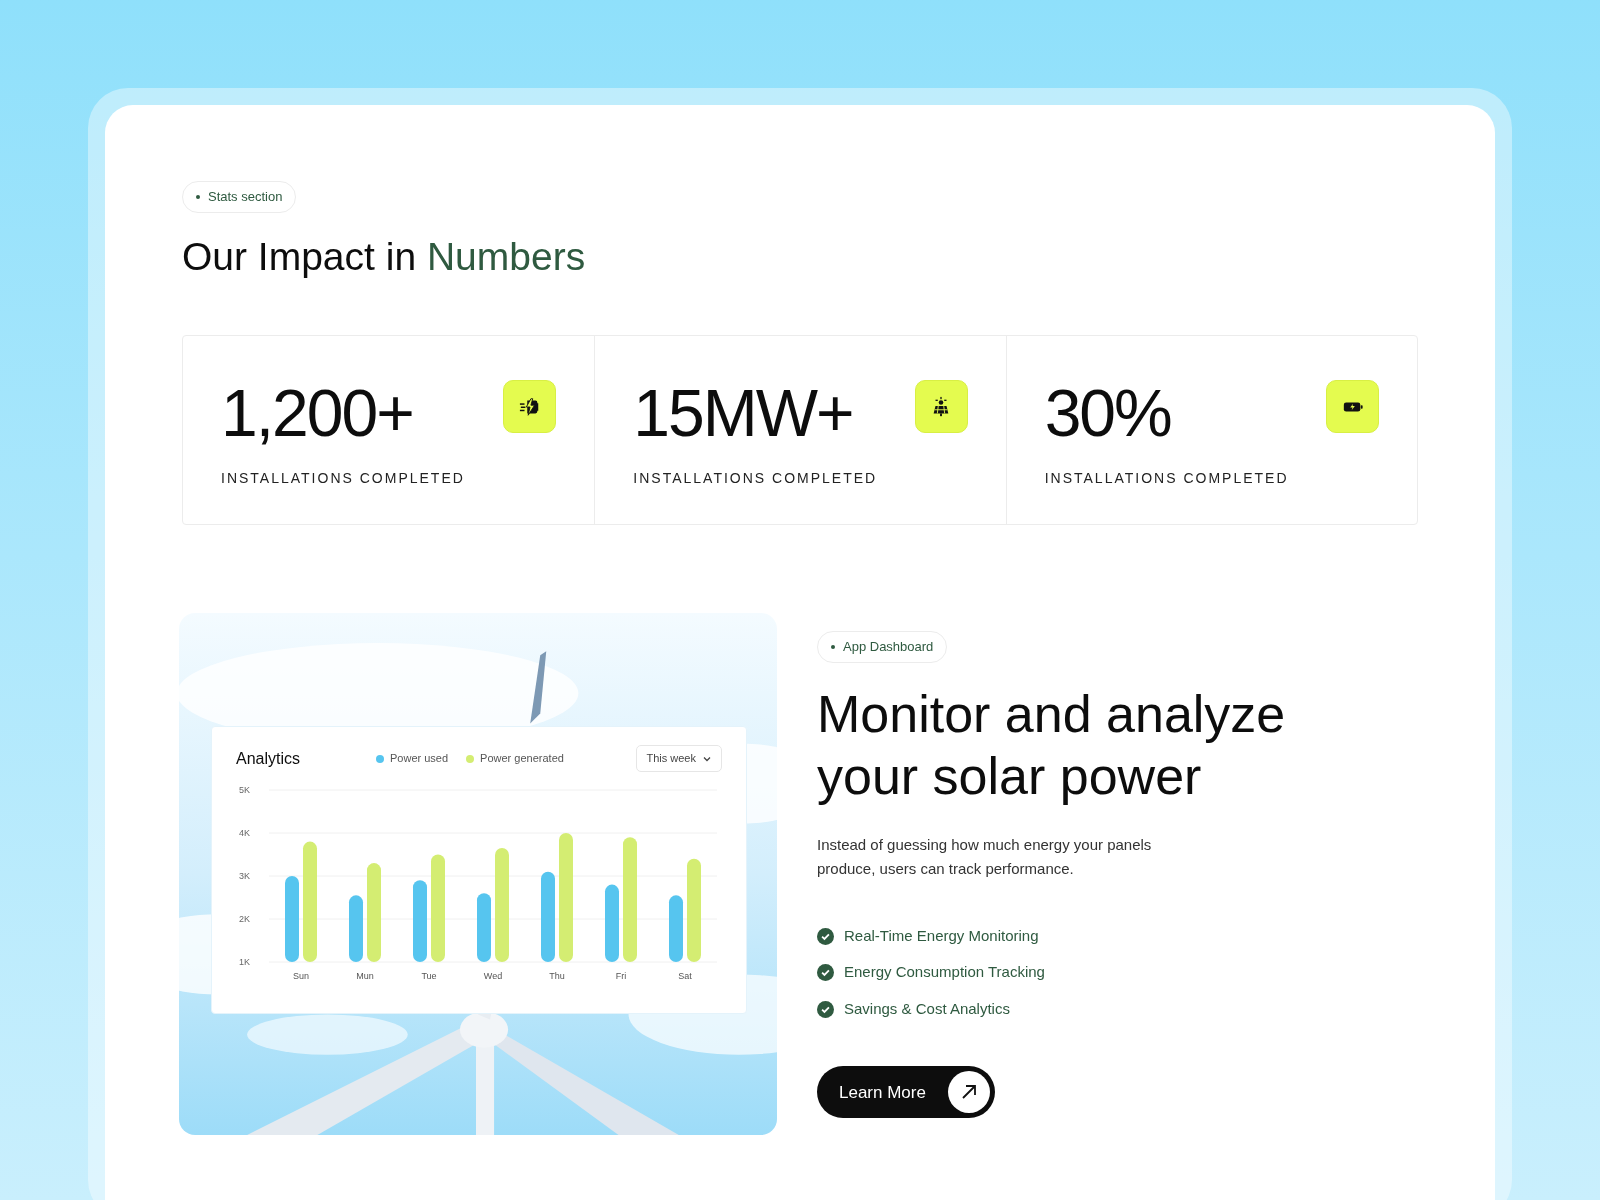  Describe the element at coordinates (1052, 745) in the screenshot. I see `section-heading: Monitor and analyze your solar power` at that location.